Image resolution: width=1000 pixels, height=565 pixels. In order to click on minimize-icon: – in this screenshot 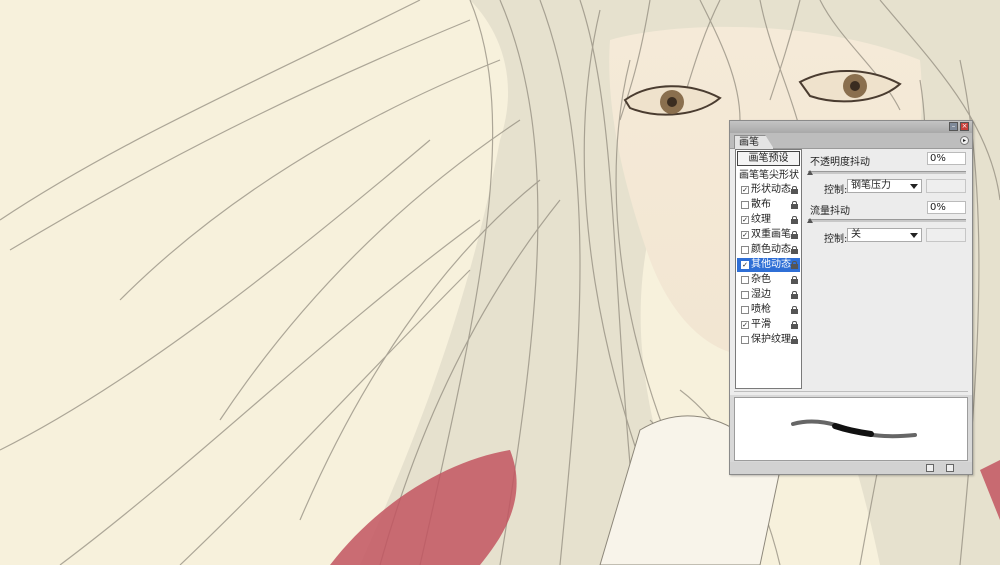, I will do `click(953, 126)`.